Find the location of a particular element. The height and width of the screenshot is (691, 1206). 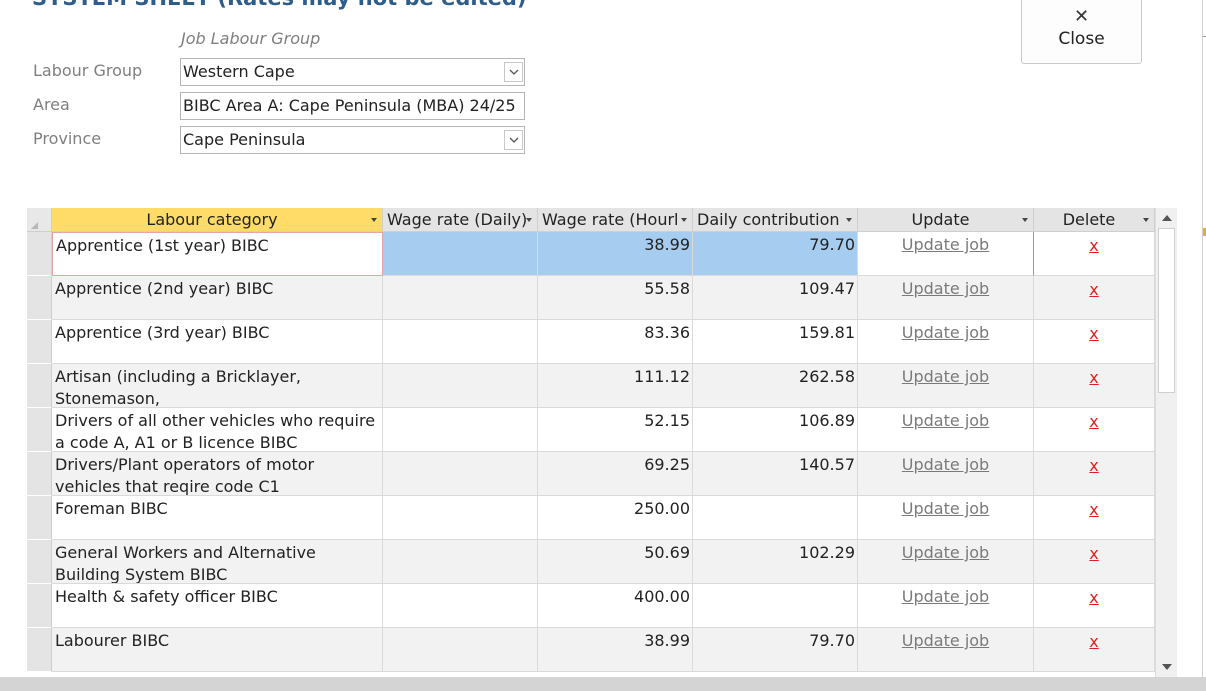

close-button: ✕ Close is located at coordinates (1081, 32).